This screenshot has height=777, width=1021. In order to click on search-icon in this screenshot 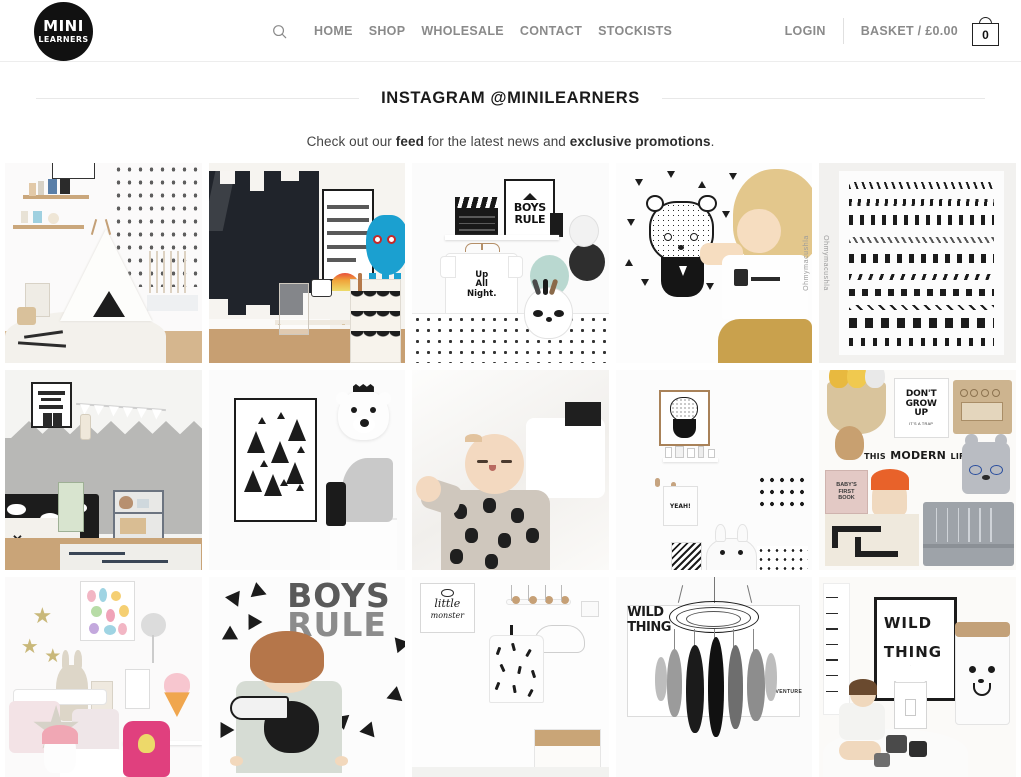, I will do `click(279, 31)`.